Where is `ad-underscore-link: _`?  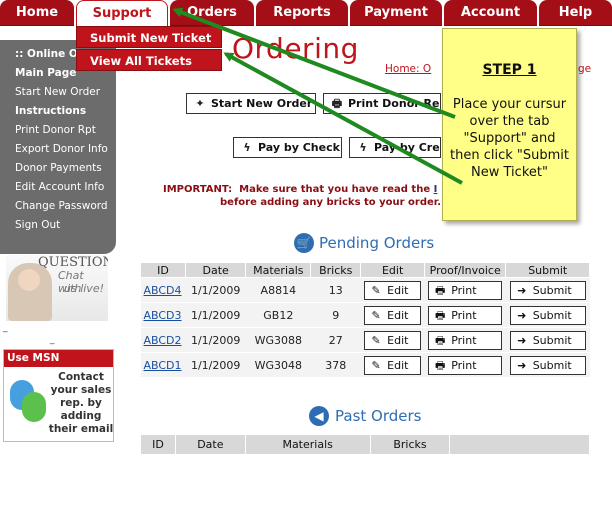 ad-underscore-link: _ is located at coordinates (5, 328).